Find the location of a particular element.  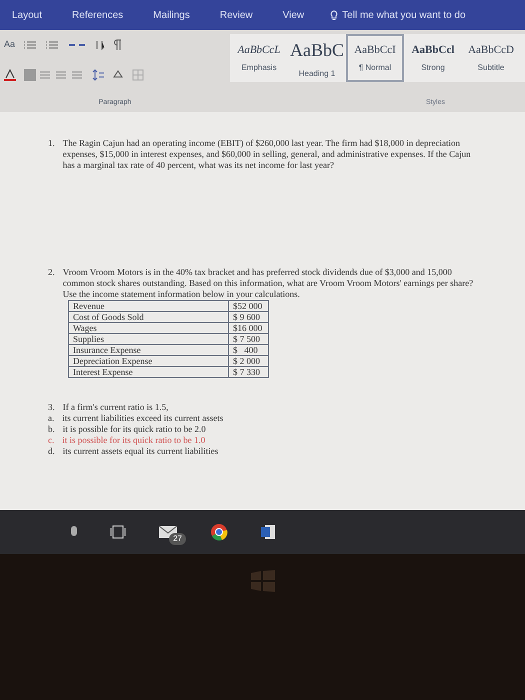

mail-badge: 27 is located at coordinates (177, 539).